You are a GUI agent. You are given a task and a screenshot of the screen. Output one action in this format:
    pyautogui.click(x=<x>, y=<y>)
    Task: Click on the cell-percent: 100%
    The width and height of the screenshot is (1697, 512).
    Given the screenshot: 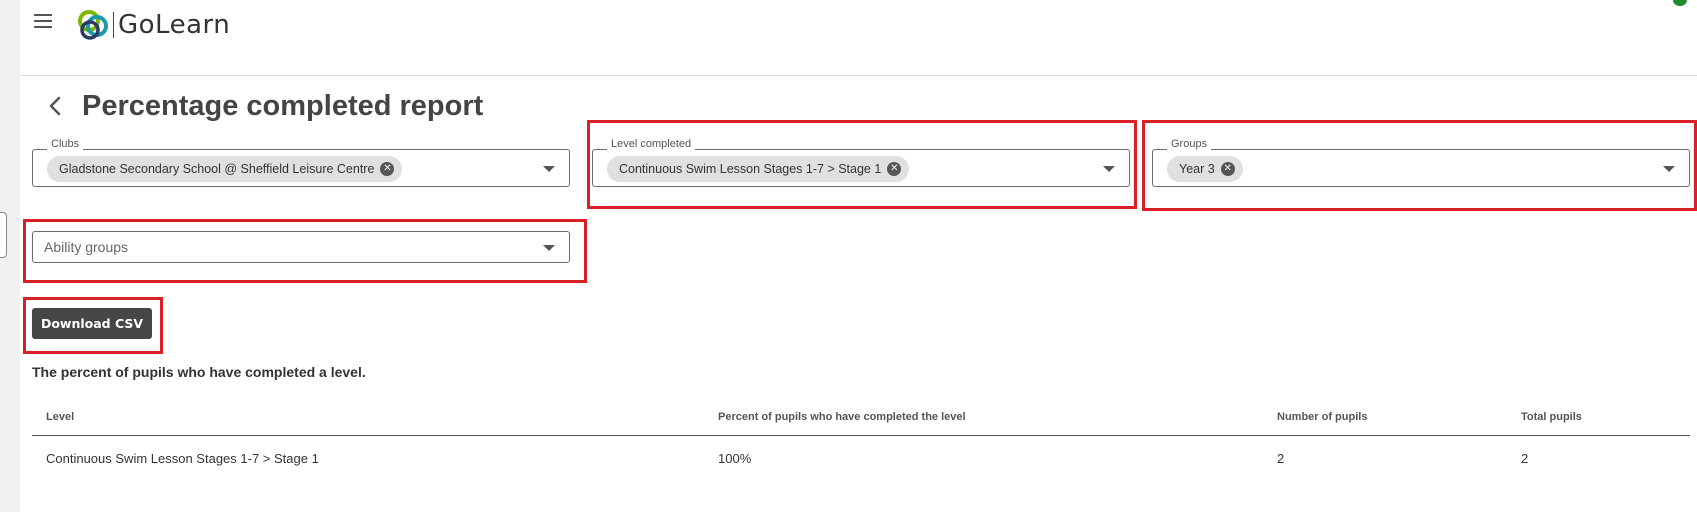 What is the action you would take?
    pyautogui.click(x=735, y=458)
    